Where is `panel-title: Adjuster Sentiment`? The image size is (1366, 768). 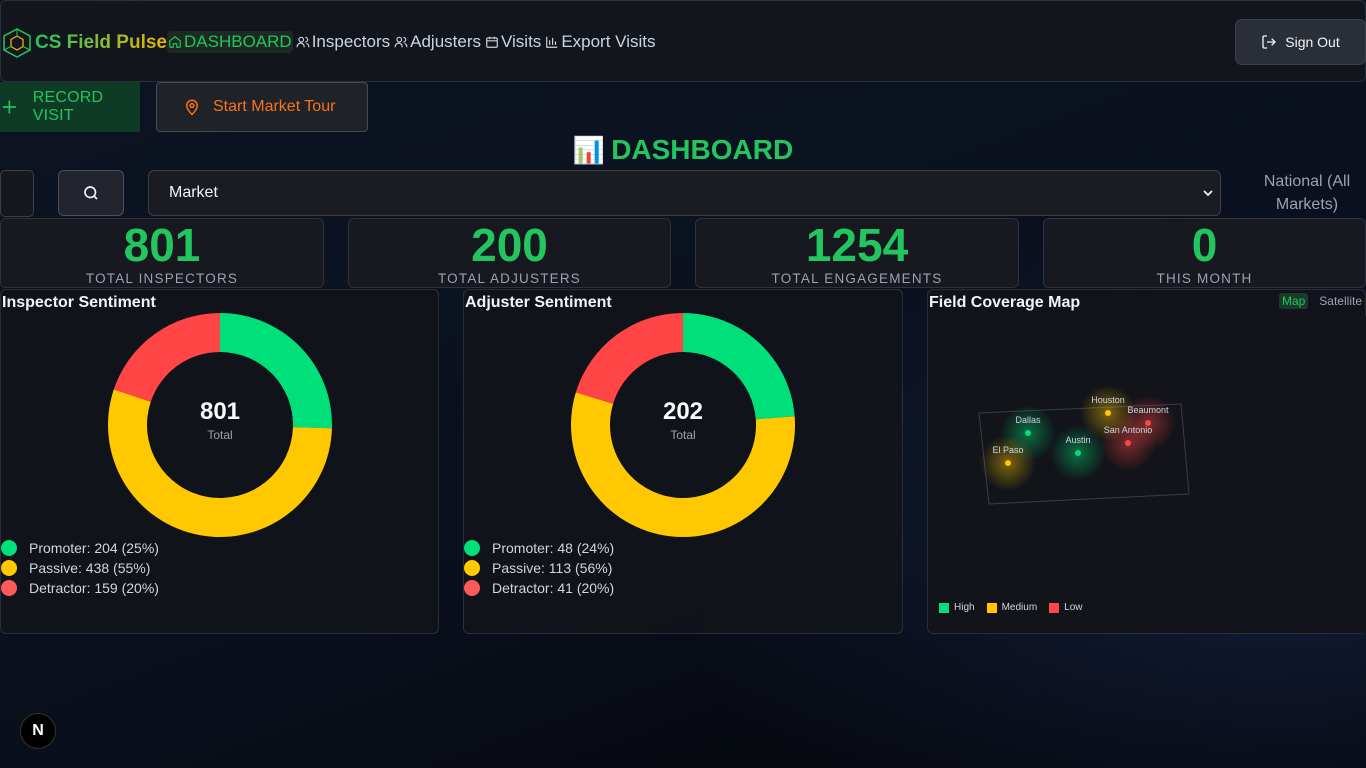 panel-title: Adjuster Sentiment is located at coordinates (538, 302).